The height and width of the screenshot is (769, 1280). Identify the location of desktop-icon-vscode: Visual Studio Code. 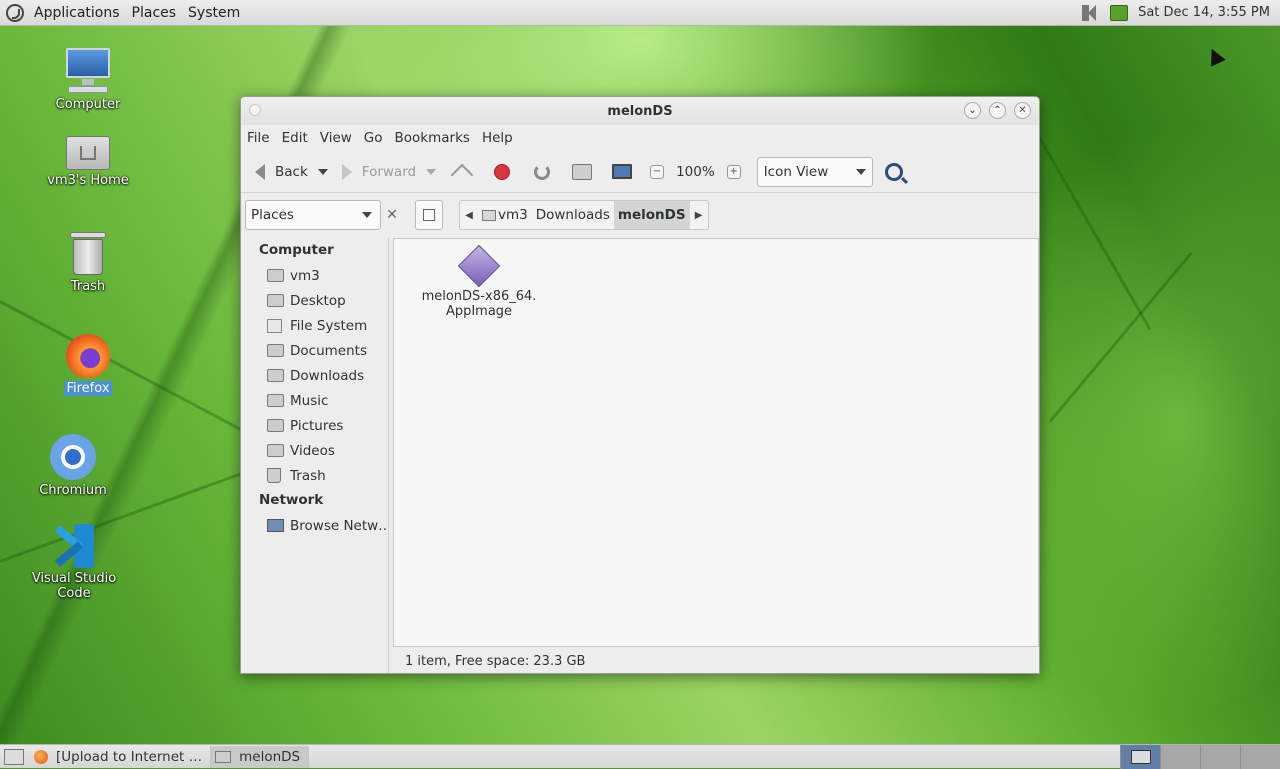
(74, 562).